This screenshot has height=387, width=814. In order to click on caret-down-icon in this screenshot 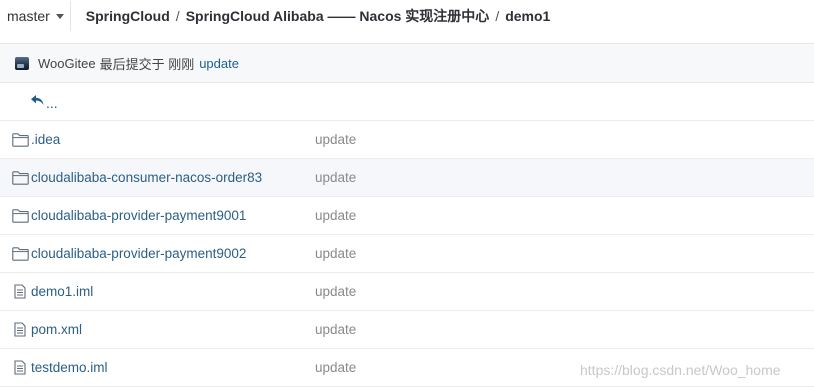, I will do `click(59, 16)`.